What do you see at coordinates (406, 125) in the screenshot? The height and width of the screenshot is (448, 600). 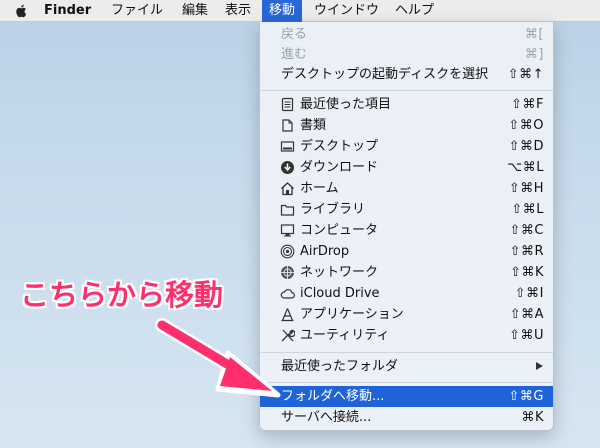 I see `menu-item-documents: 書類 ⇧⌘O` at bounding box center [406, 125].